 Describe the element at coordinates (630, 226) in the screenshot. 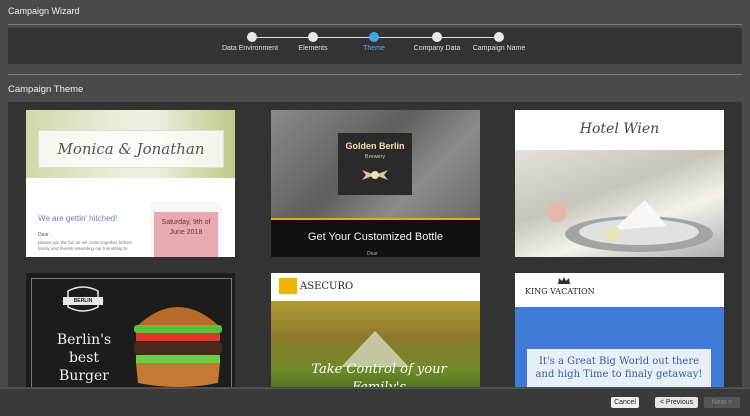

I see `hotel-plate-image` at that location.